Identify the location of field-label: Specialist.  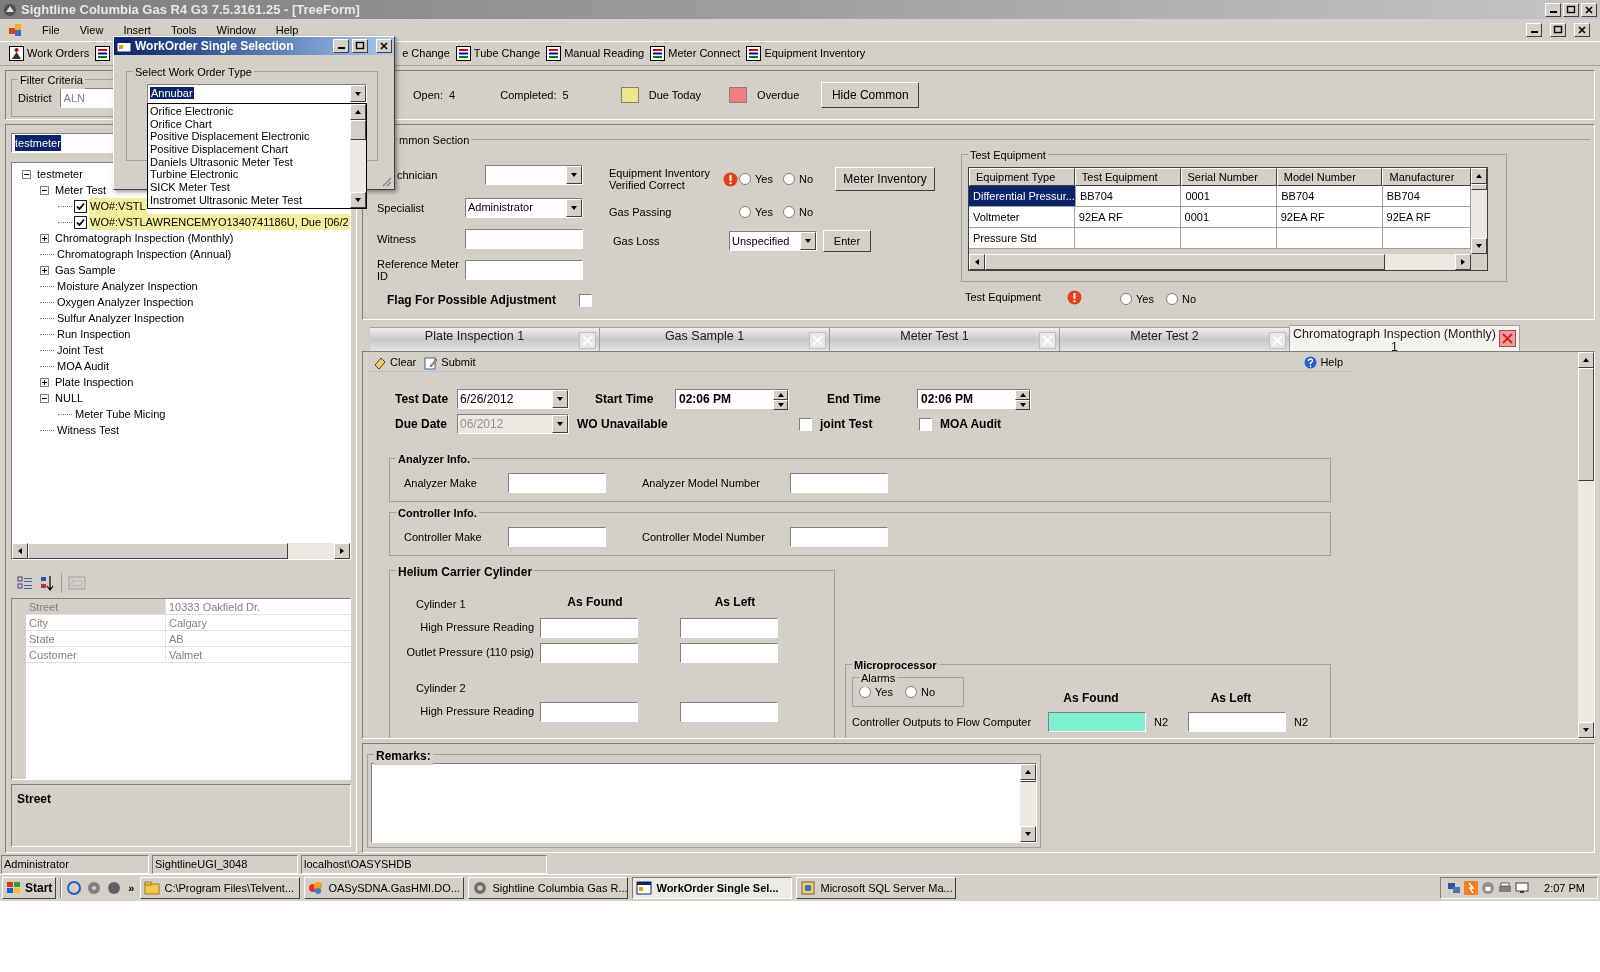
(401, 207).